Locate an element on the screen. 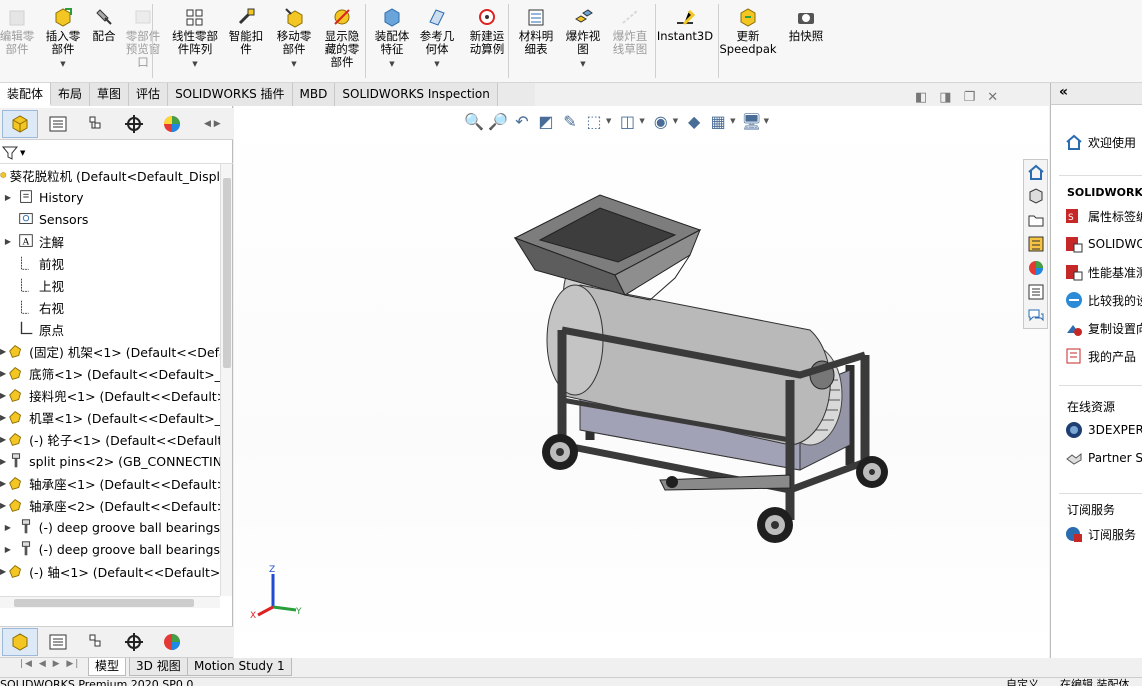 The height and width of the screenshot is (686, 1142). tab-assembly: 装配体 is located at coordinates (26, 94).